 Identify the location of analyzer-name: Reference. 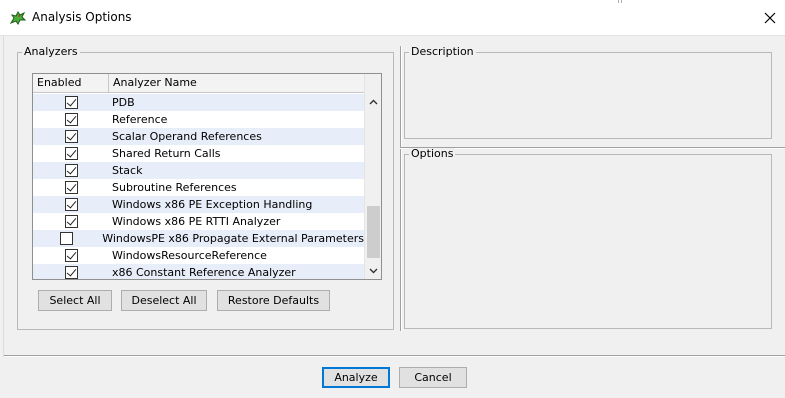
(140, 119).